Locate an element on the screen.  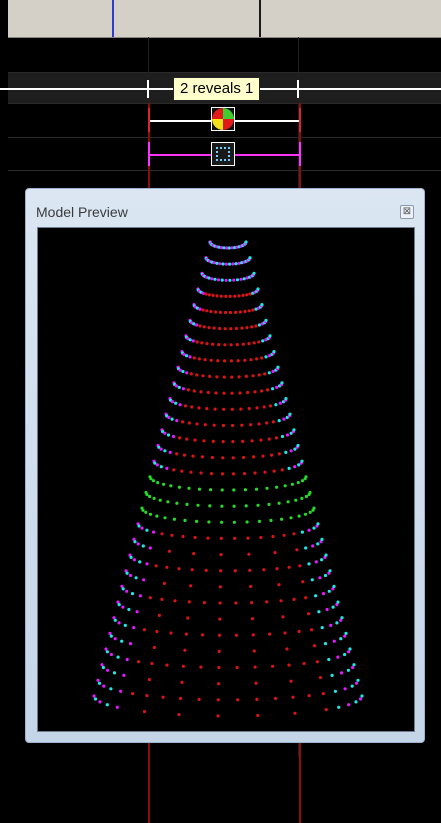
time-ruler is located at coordinates (224, 19).